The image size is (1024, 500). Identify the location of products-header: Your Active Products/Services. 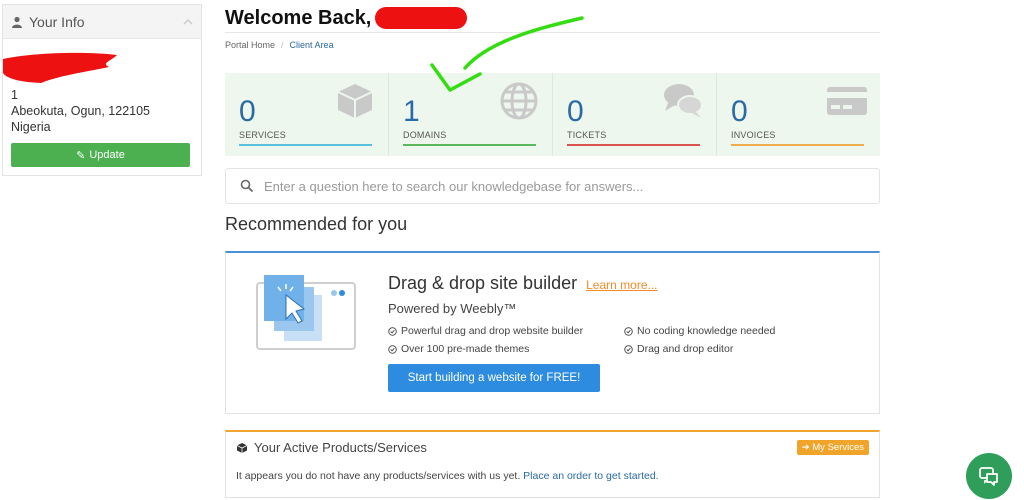
(331, 447).